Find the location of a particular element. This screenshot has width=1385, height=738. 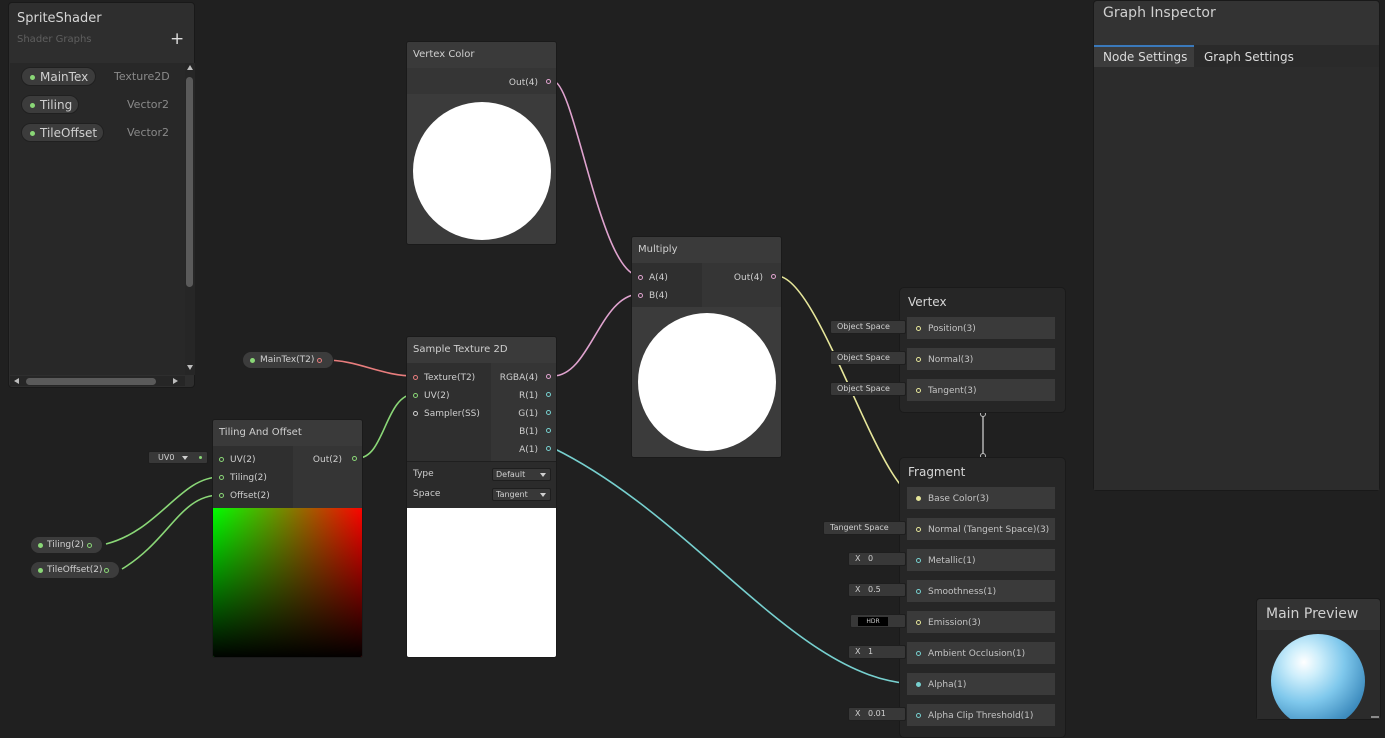

tab-graph-settings: Graph Settings is located at coordinates (1249, 56).